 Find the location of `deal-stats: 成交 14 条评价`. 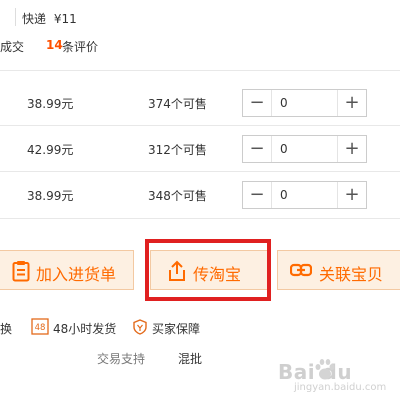

deal-stats: 成交 14 条评价 is located at coordinates (49, 46).